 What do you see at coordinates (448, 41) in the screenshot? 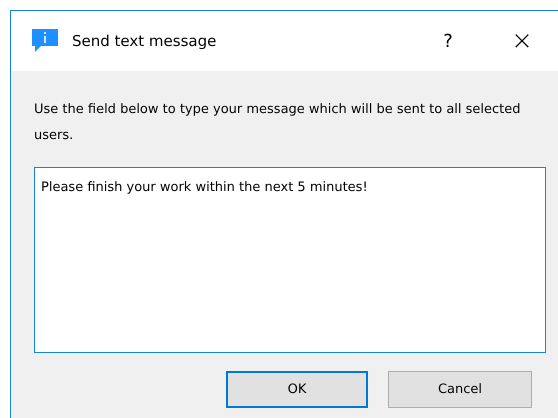
I see `help-button: ?` at bounding box center [448, 41].